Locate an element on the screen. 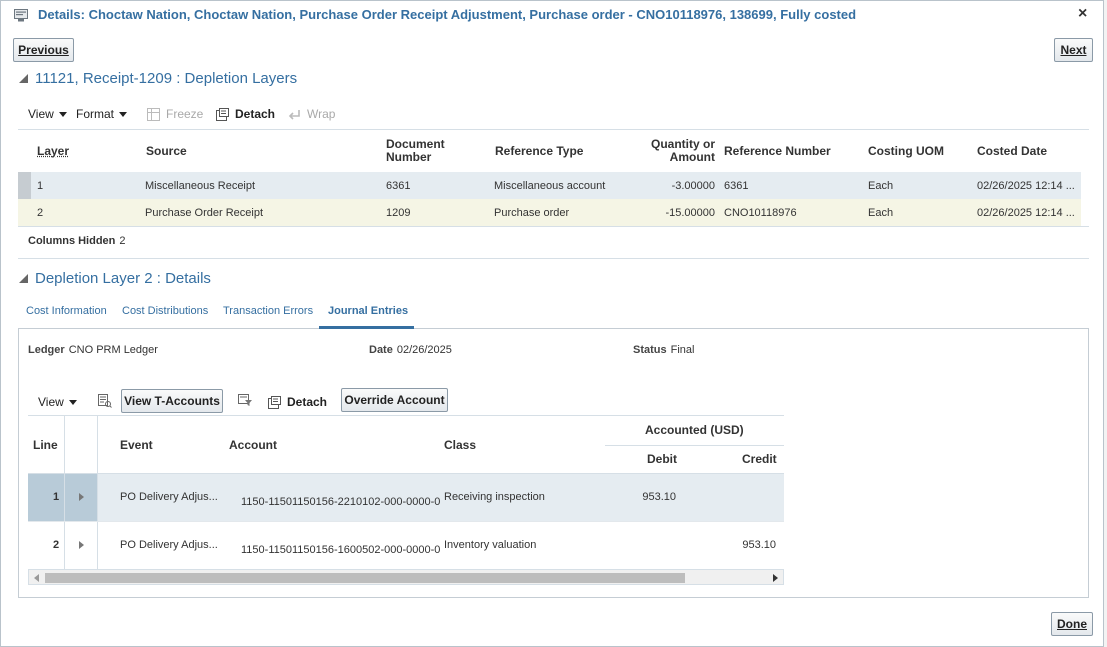 Image resolution: width=1107 pixels, height=647 pixels. cell-document-number: 1209 is located at coordinates (398, 213).